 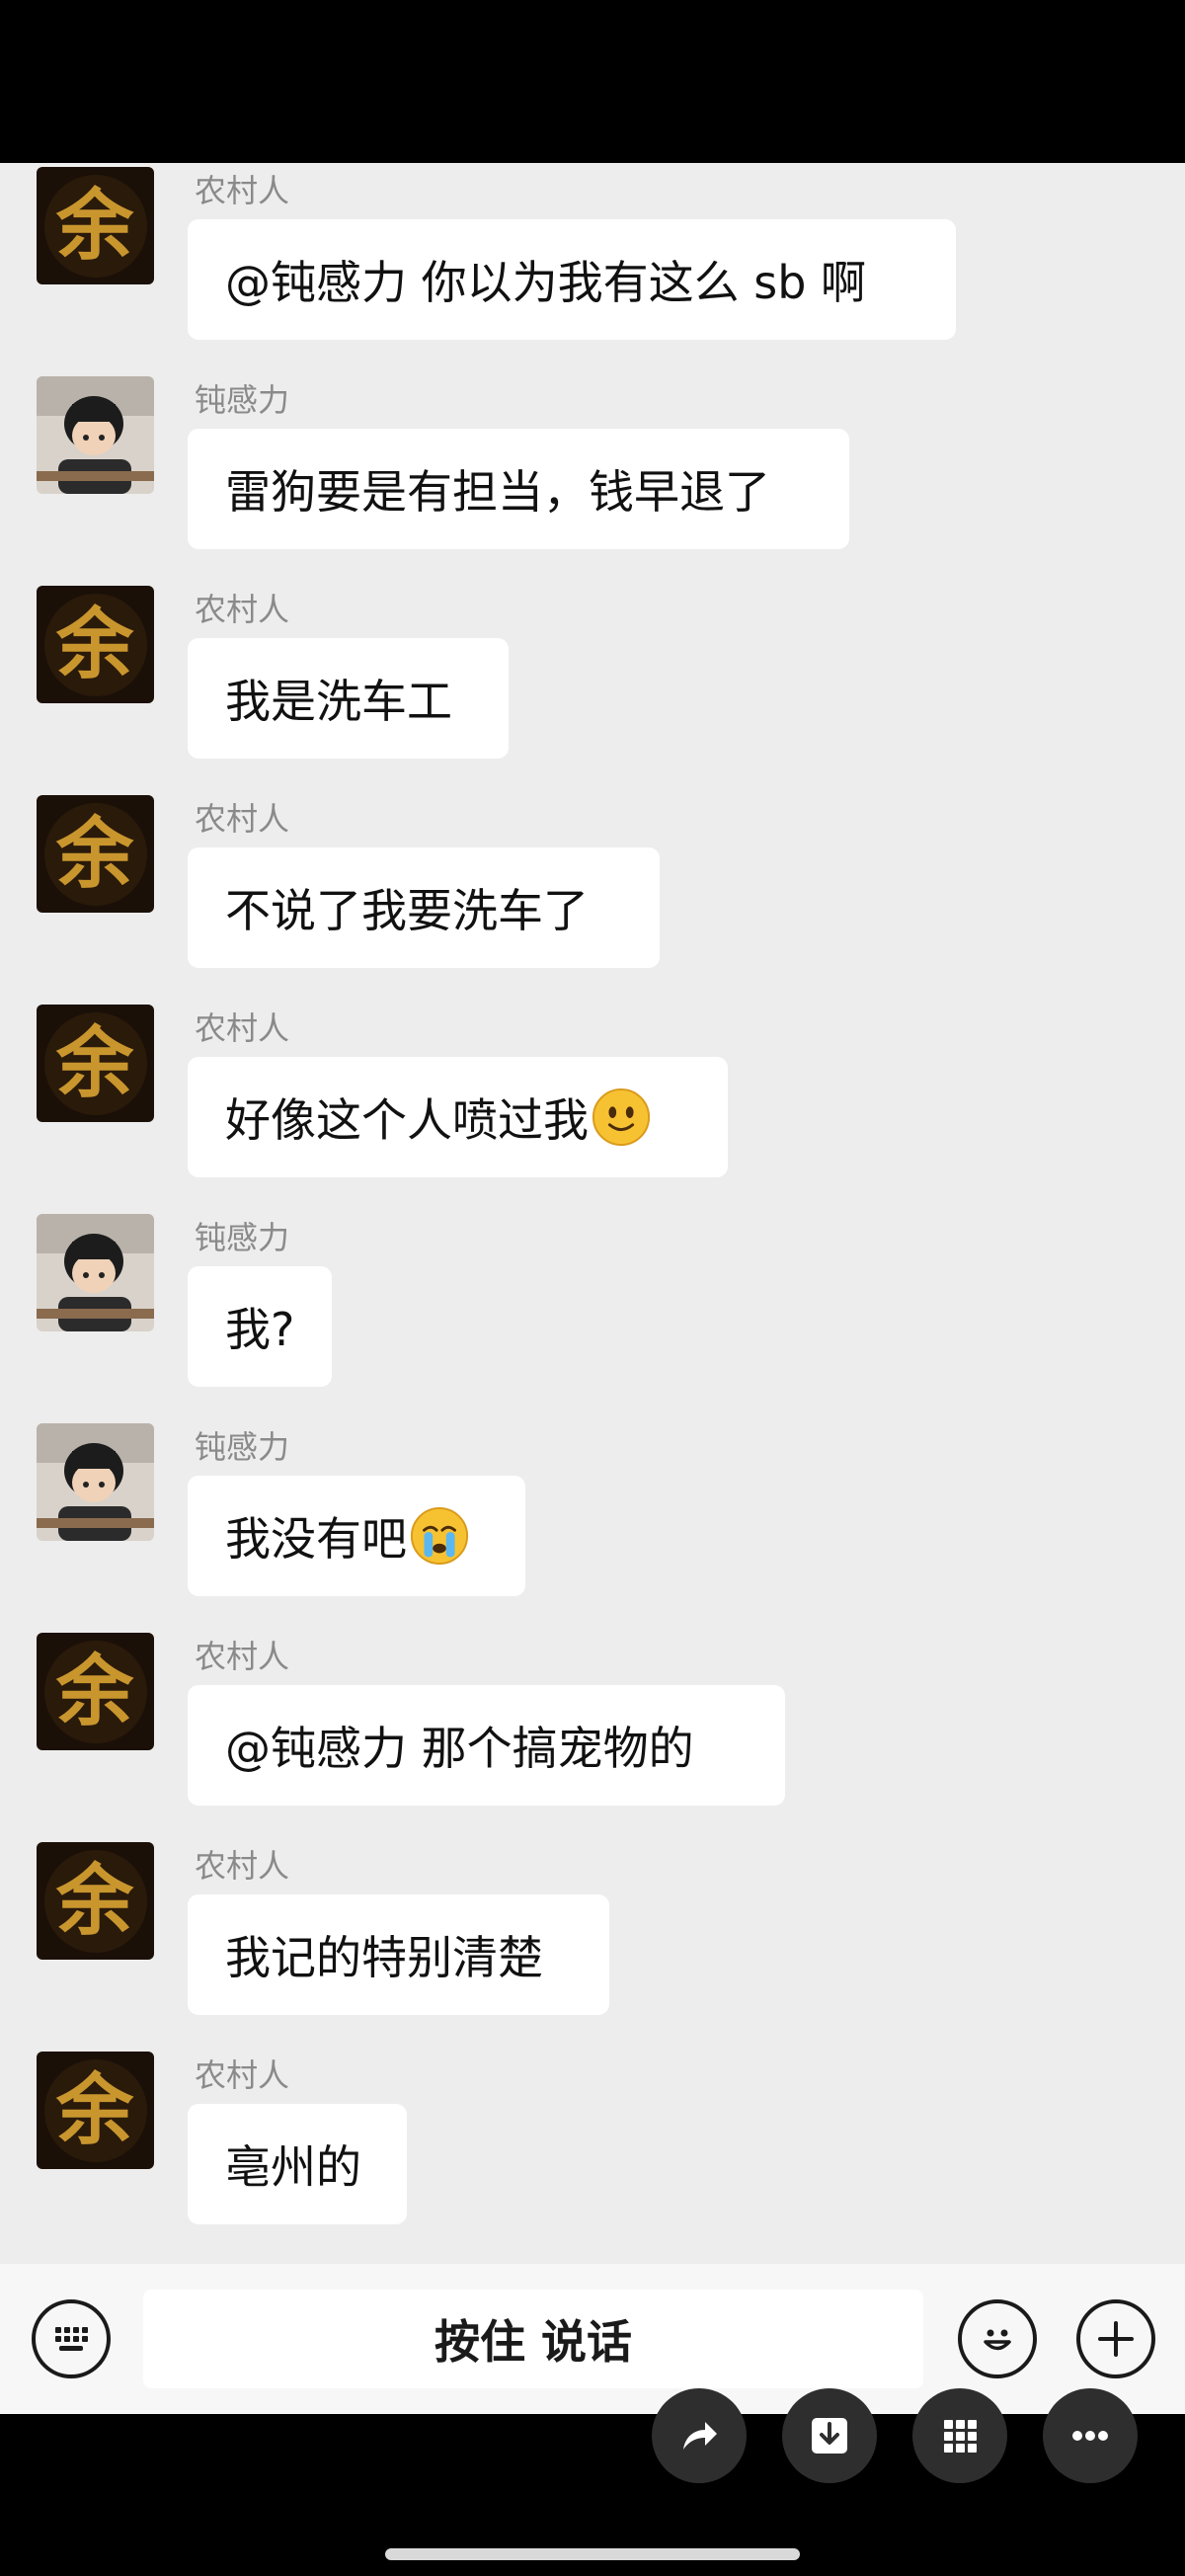 What do you see at coordinates (460, 1748) in the screenshot?
I see `message-text: @钝感力 那个搞宠物的` at bounding box center [460, 1748].